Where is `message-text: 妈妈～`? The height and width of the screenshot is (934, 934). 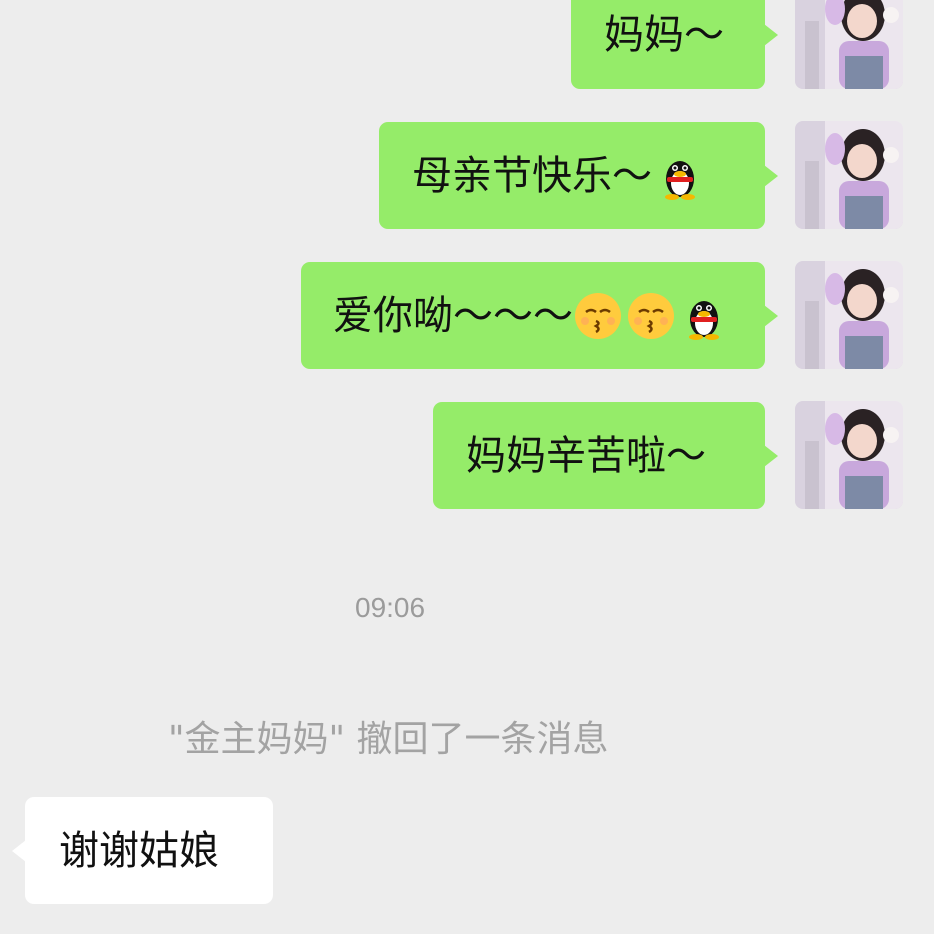
message-text: 妈妈～ is located at coordinates (664, 34).